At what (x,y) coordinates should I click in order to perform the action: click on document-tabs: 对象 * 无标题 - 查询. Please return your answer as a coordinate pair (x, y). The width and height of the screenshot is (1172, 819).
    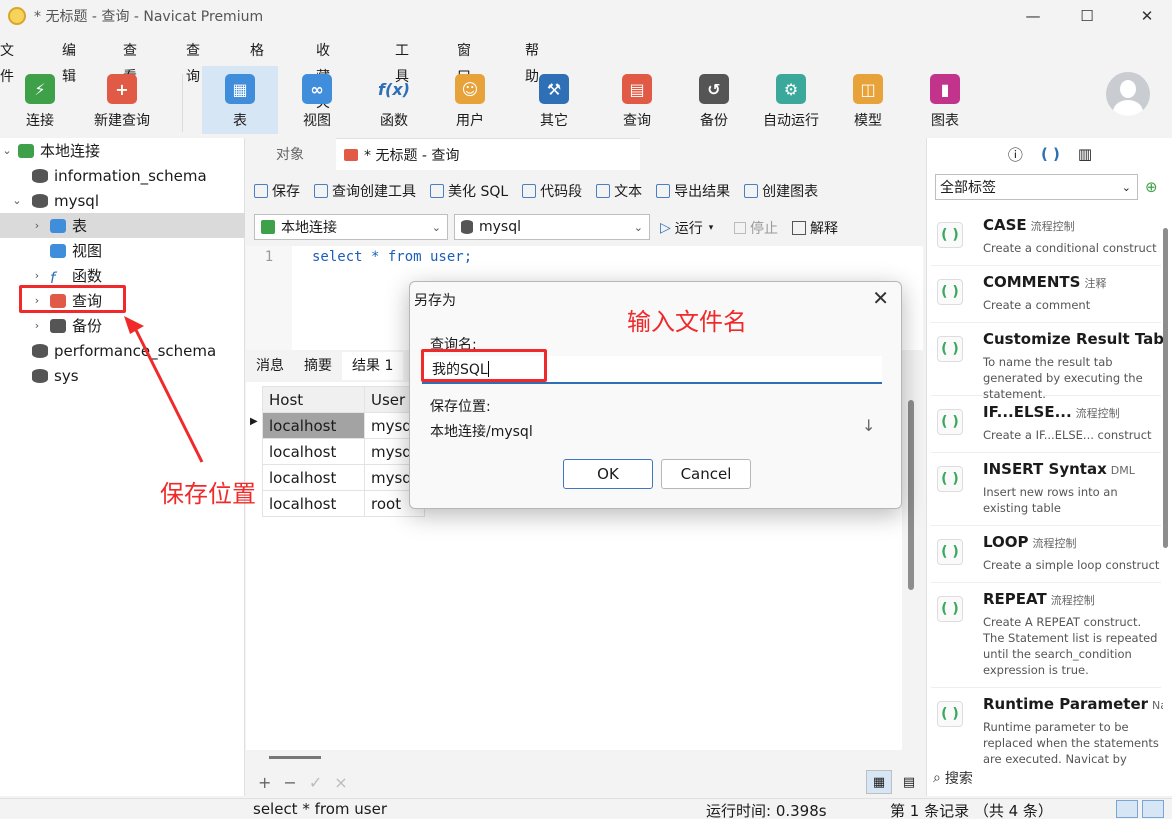
    Looking at the image, I should click on (584, 154).